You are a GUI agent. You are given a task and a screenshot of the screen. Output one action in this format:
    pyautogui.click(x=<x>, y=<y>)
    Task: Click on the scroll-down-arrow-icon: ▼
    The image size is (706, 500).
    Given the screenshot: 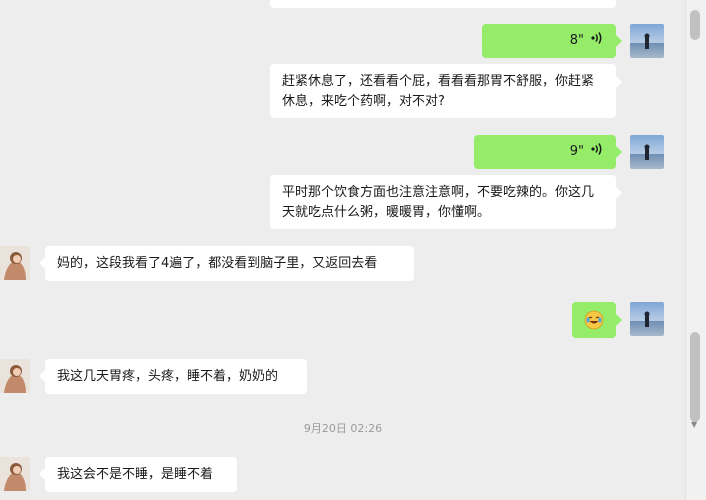 What is the action you would take?
    pyautogui.click(x=694, y=424)
    